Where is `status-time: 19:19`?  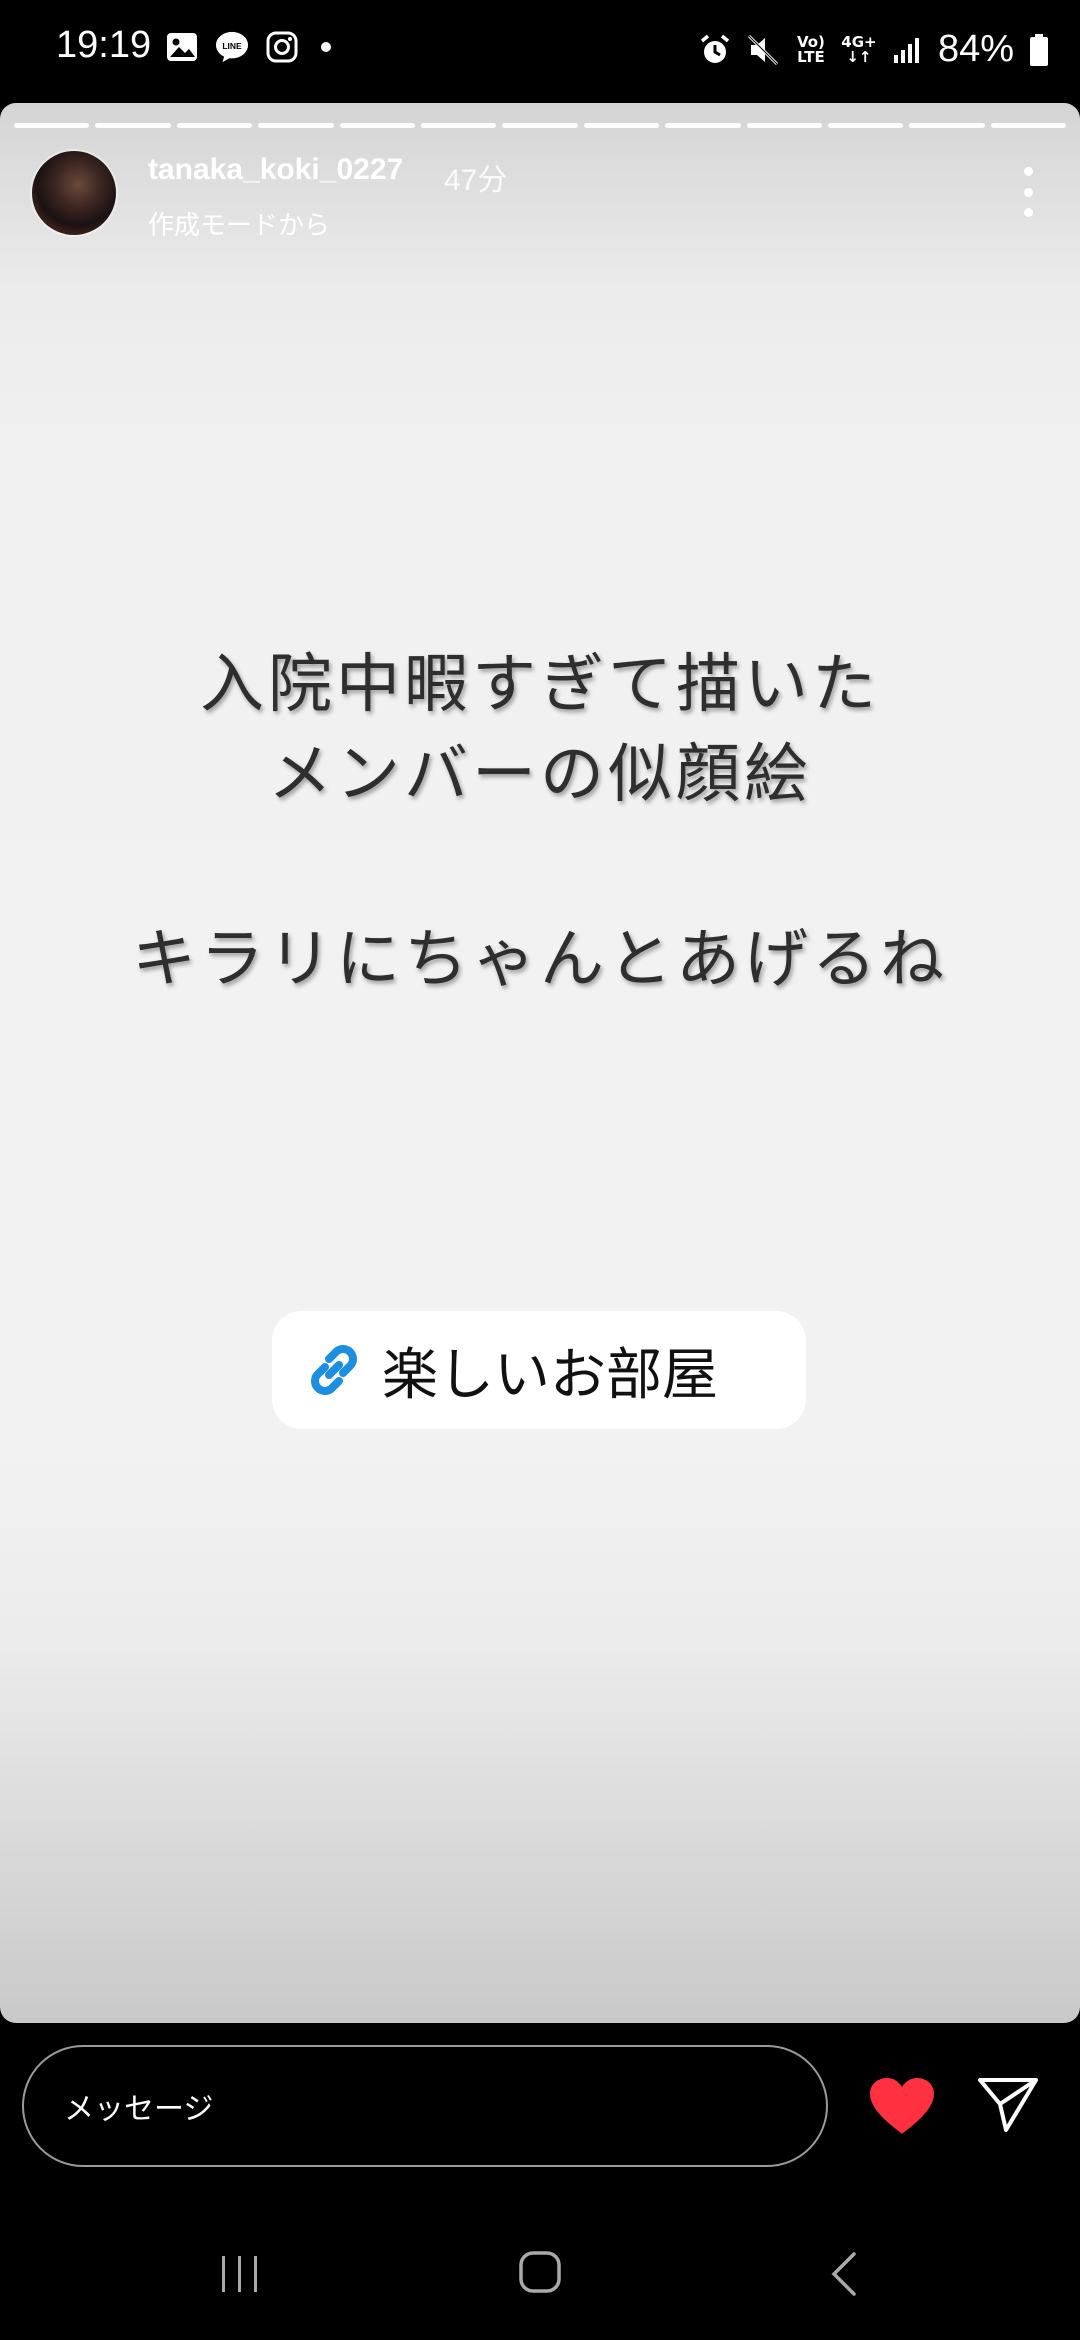
status-time: 19:19 is located at coordinates (104, 45).